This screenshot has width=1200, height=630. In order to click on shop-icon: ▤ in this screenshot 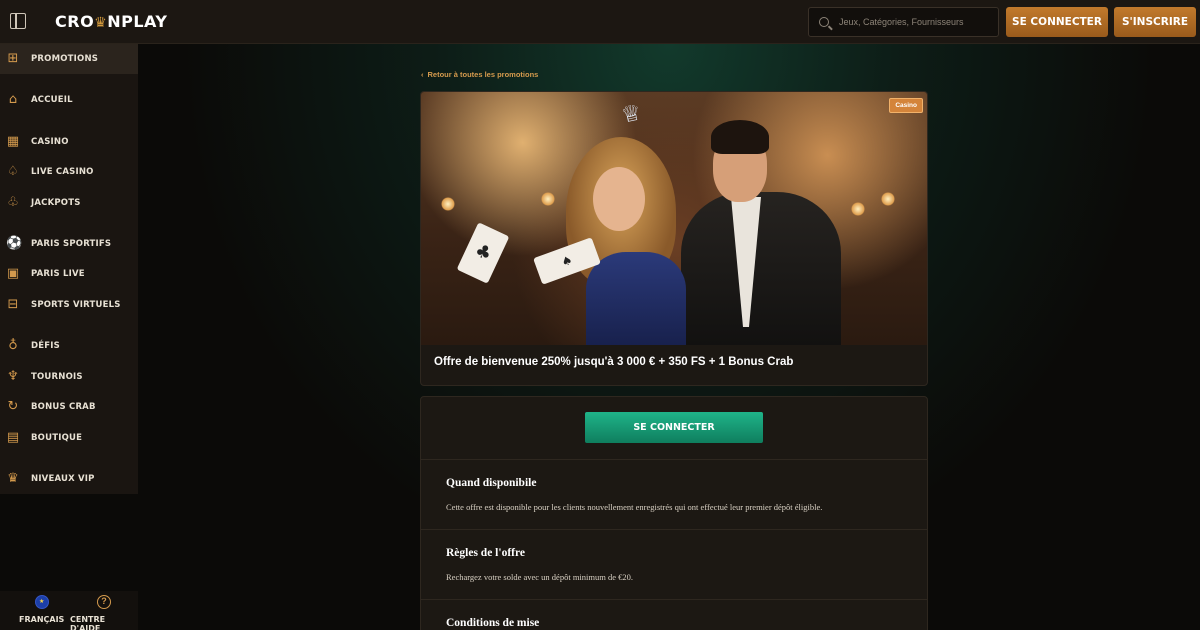, I will do `click(13, 437)`.